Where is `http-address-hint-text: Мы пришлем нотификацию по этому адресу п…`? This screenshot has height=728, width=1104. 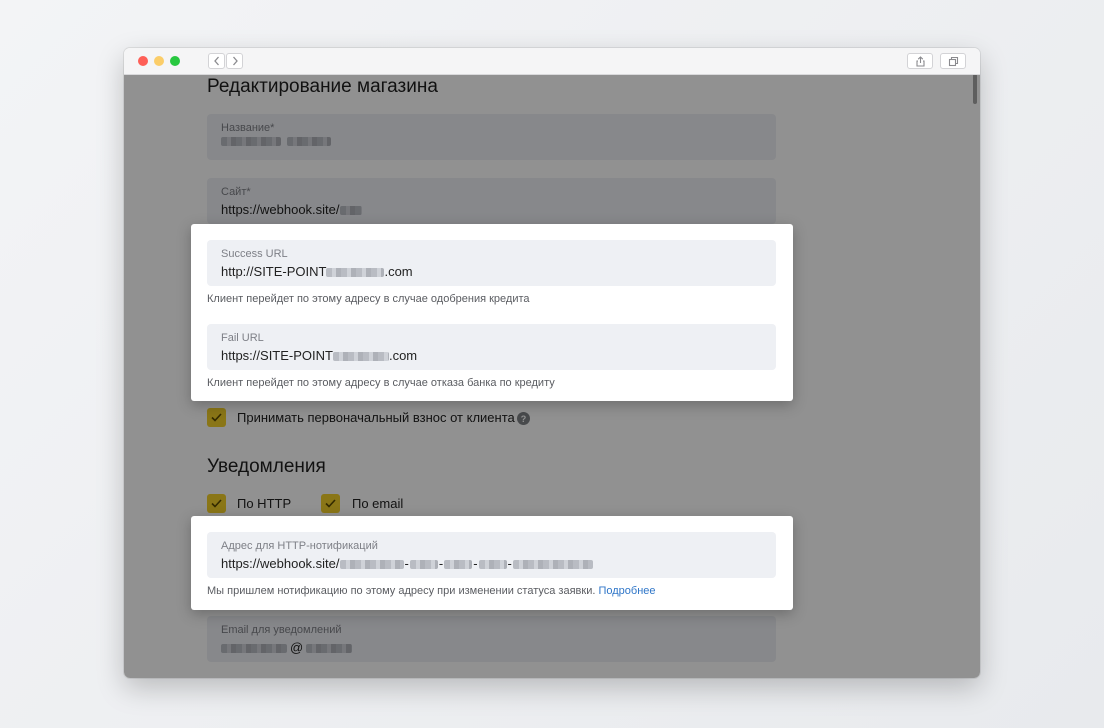
http-address-hint-text: Мы пришлем нотификацию по этому адресу п… is located at coordinates (401, 591).